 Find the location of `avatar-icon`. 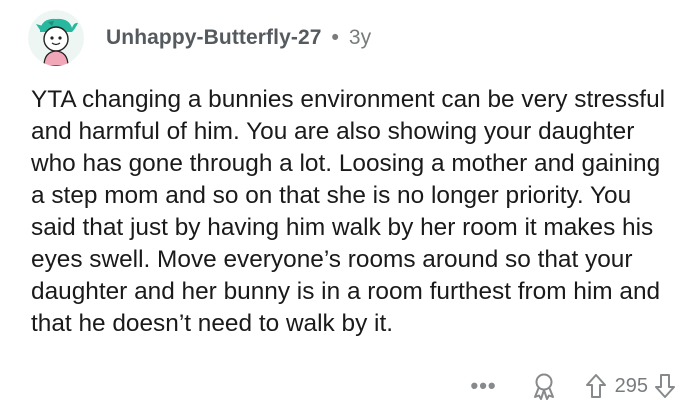

avatar-icon is located at coordinates (56, 38).